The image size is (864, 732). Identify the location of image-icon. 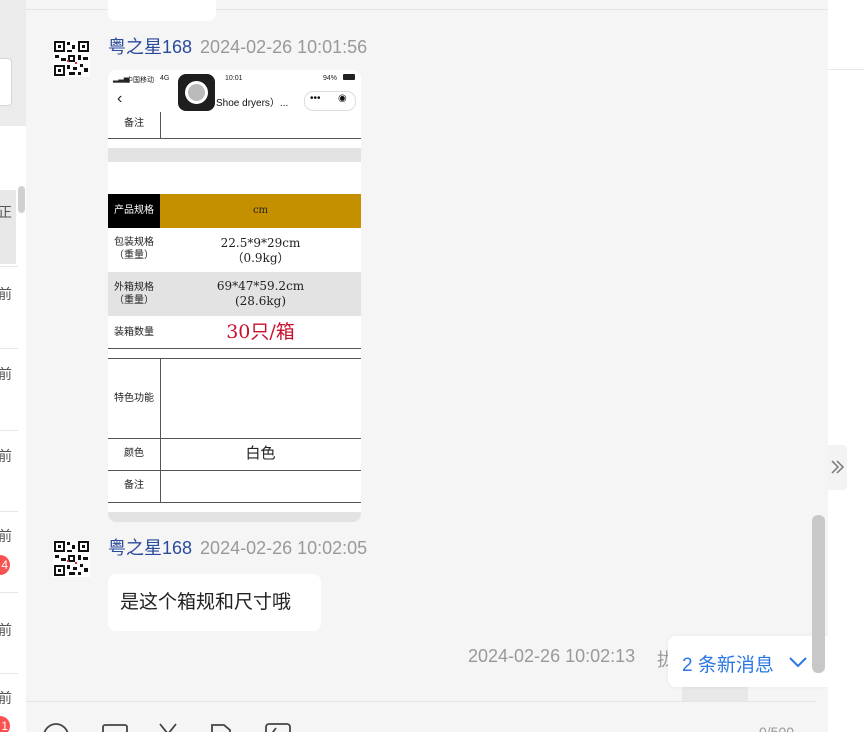
(115, 725).